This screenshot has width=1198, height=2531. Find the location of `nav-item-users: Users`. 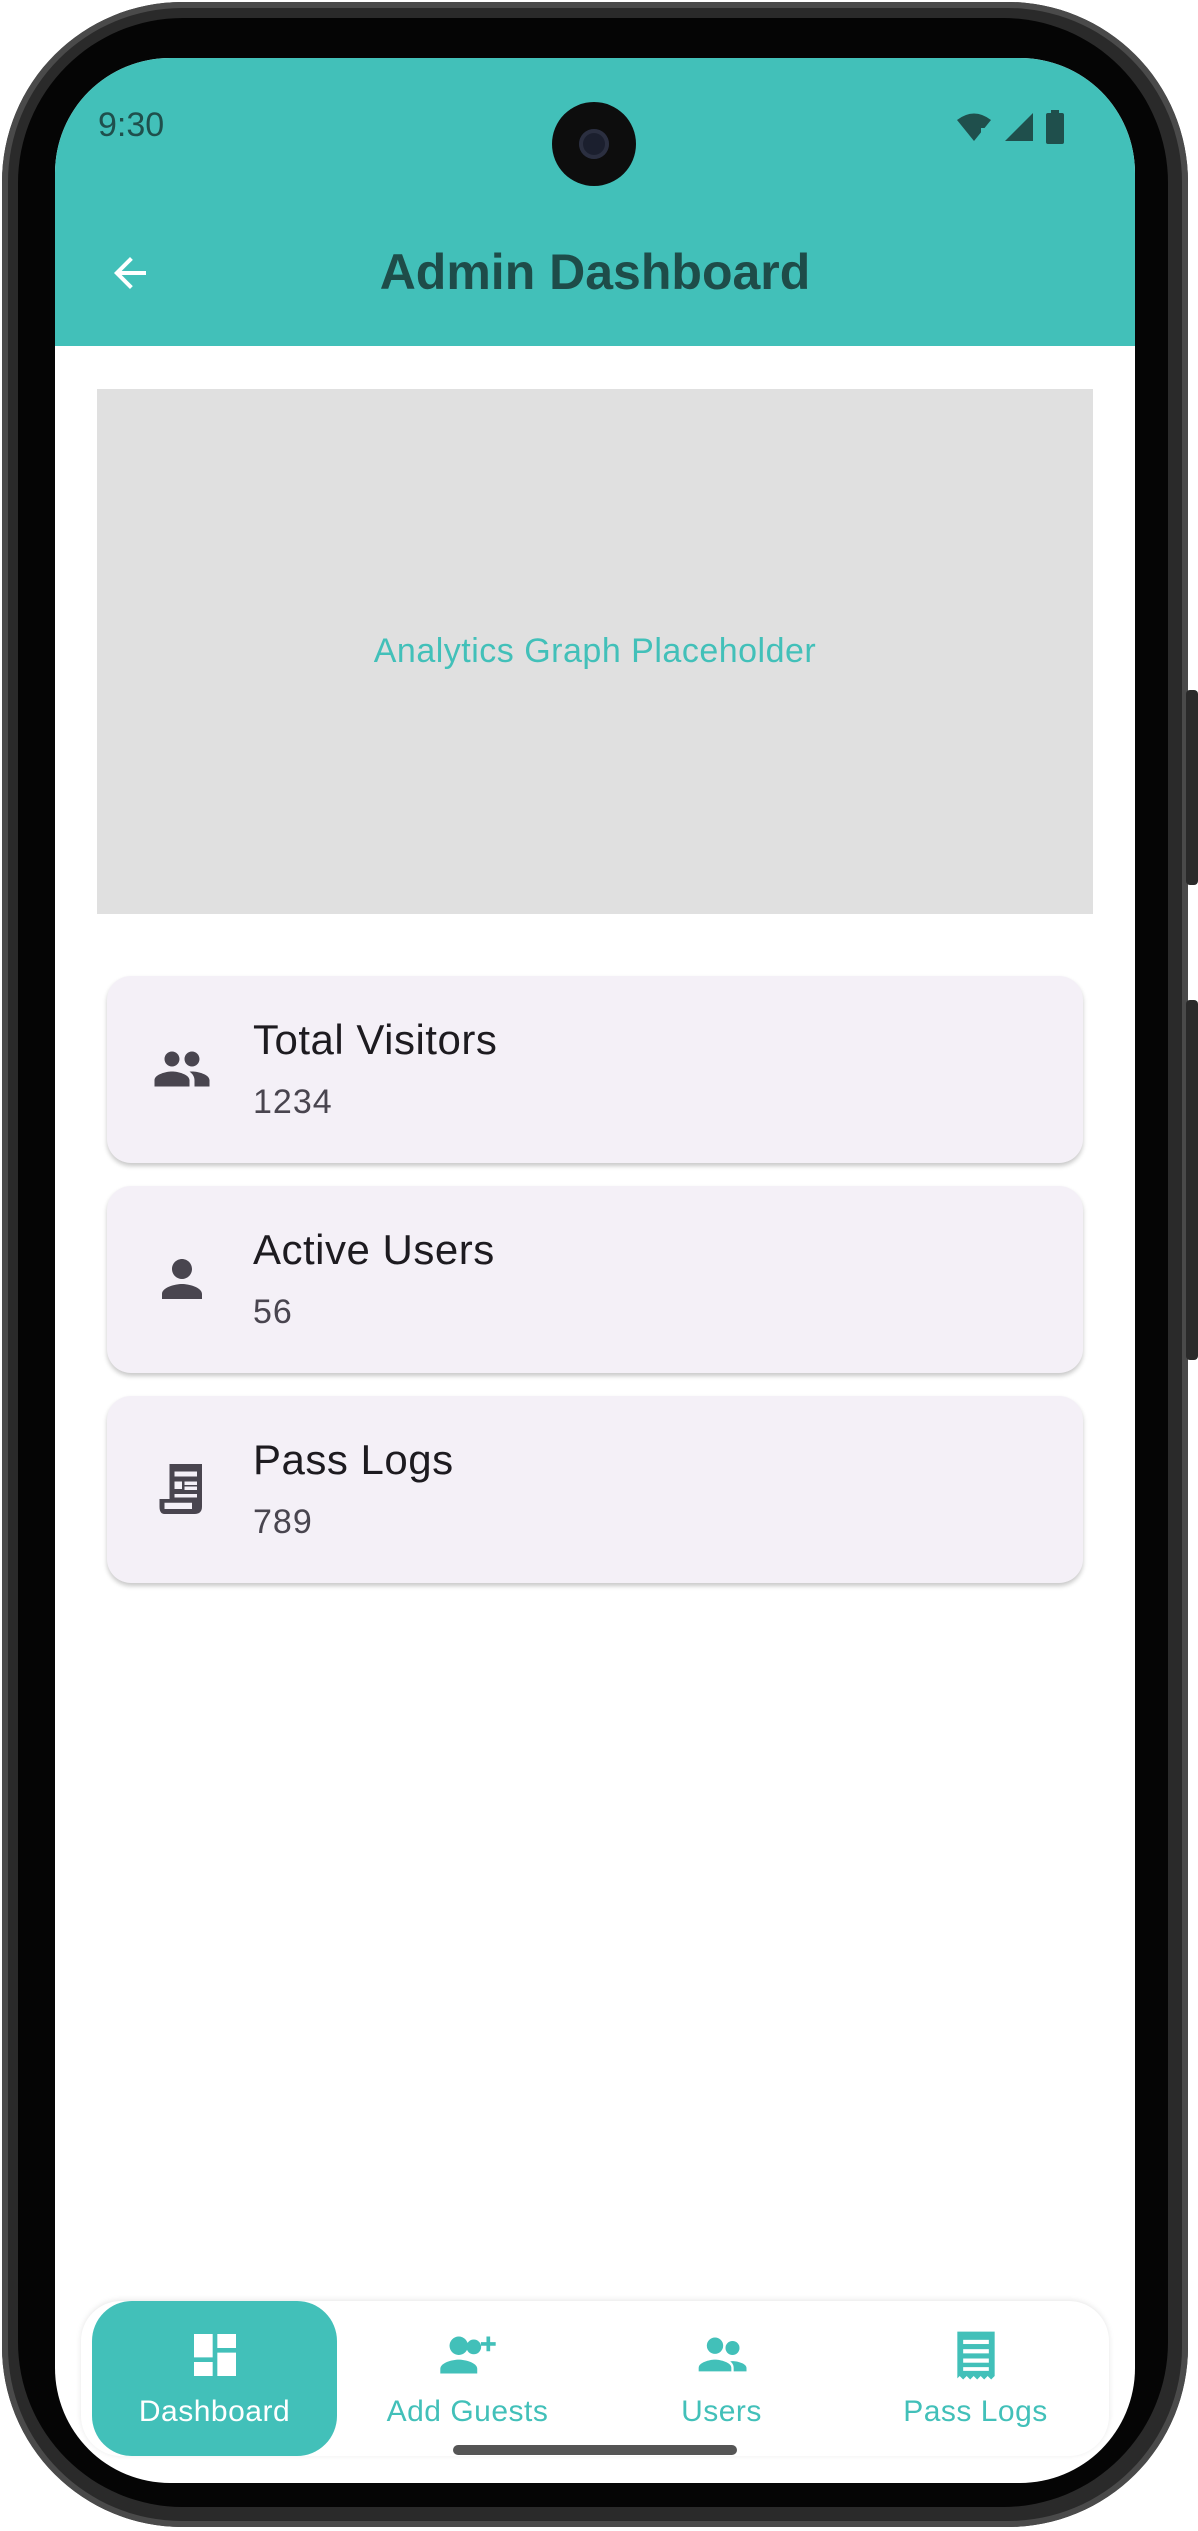

nav-item-users: Users is located at coordinates (721, 2378).